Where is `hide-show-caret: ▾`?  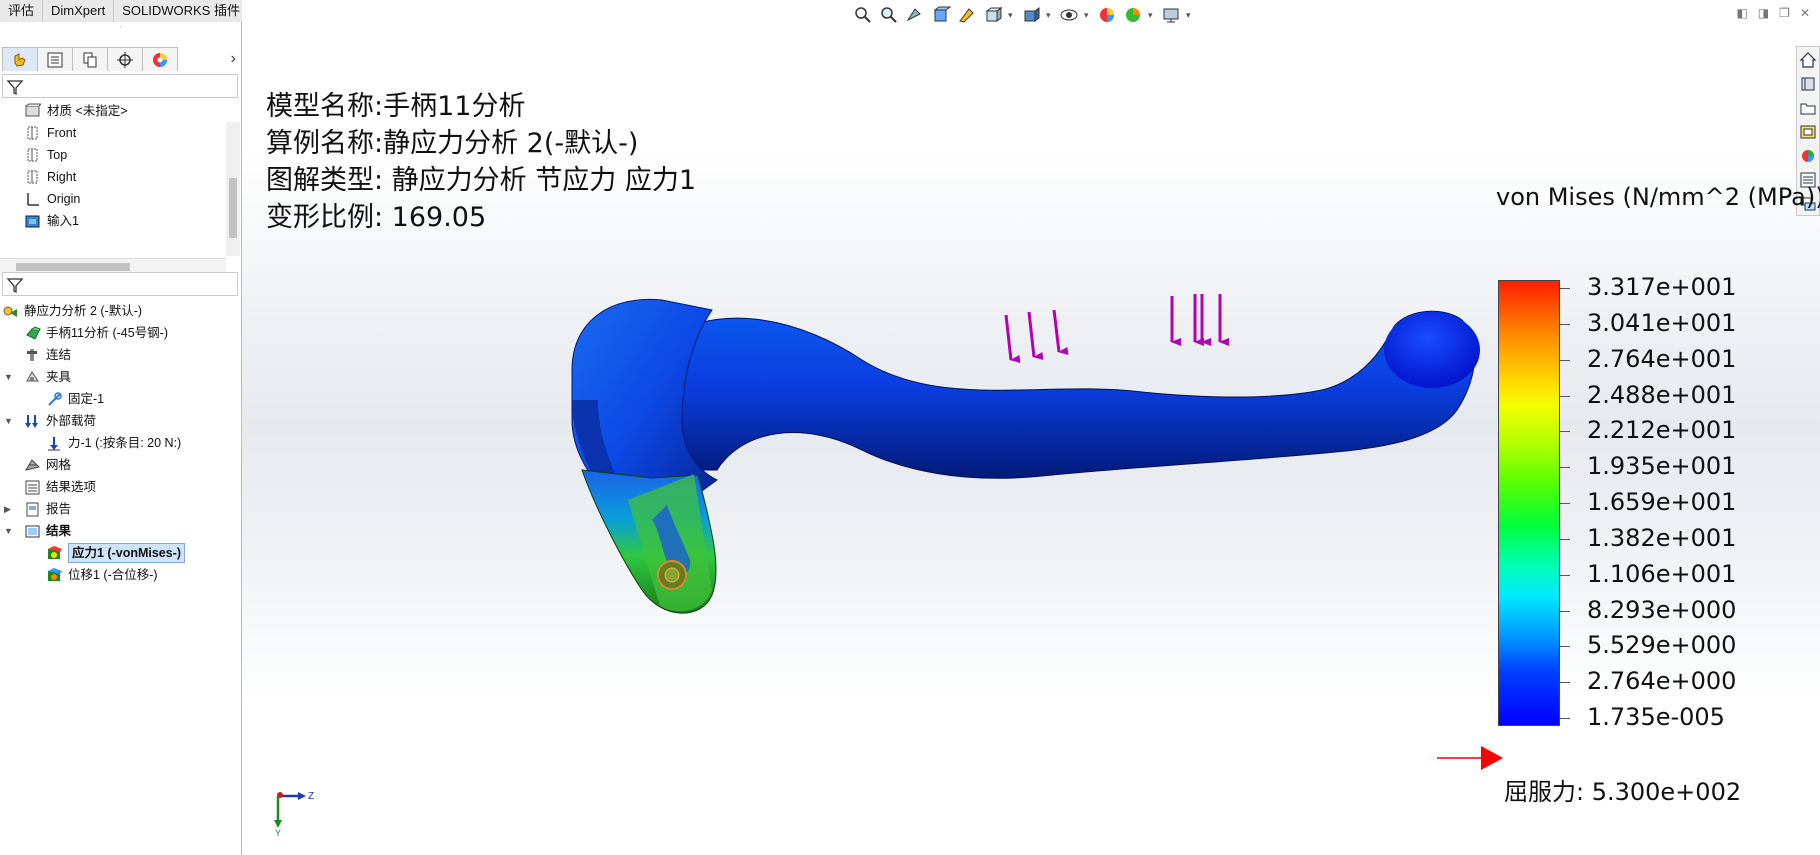
hide-show-caret: ▾ is located at coordinates (1088, 15).